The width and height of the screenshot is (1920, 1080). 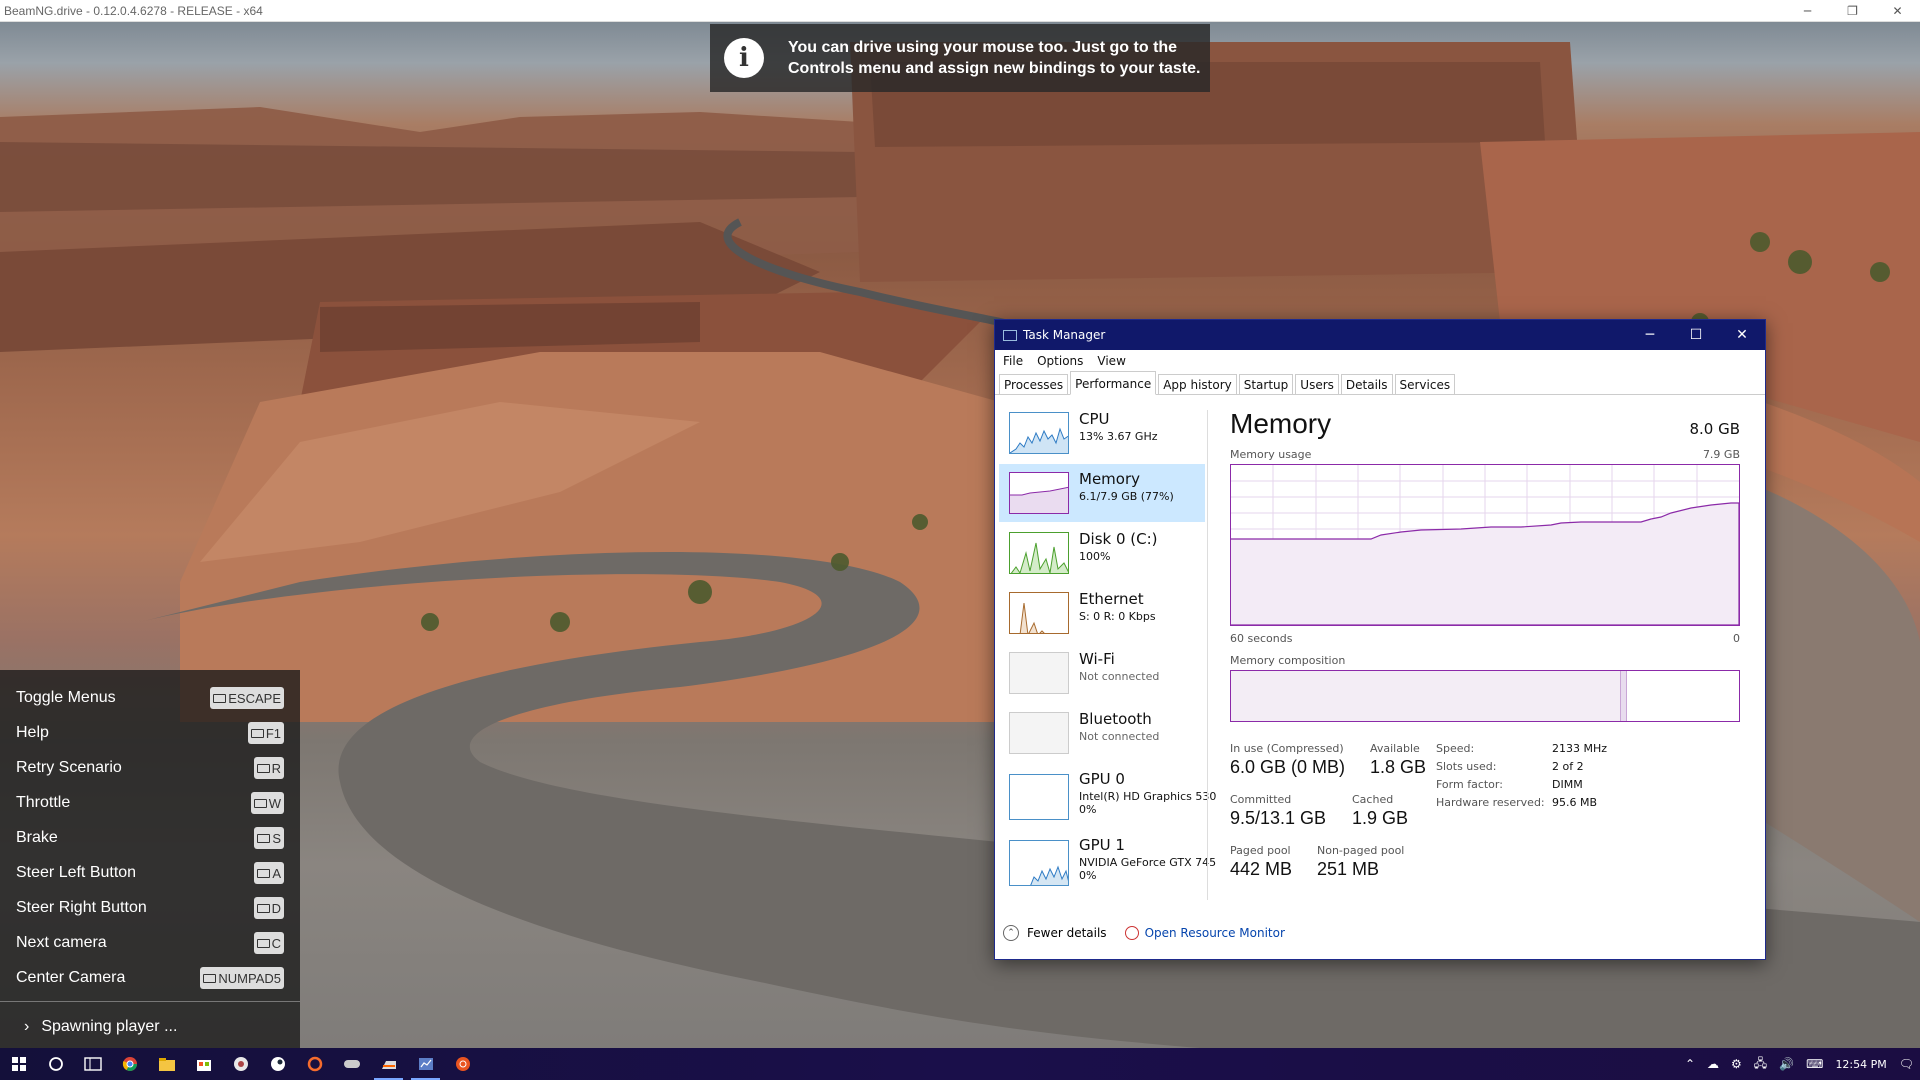 What do you see at coordinates (1395, 748) in the screenshot?
I see `stat-label: Available` at bounding box center [1395, 748].